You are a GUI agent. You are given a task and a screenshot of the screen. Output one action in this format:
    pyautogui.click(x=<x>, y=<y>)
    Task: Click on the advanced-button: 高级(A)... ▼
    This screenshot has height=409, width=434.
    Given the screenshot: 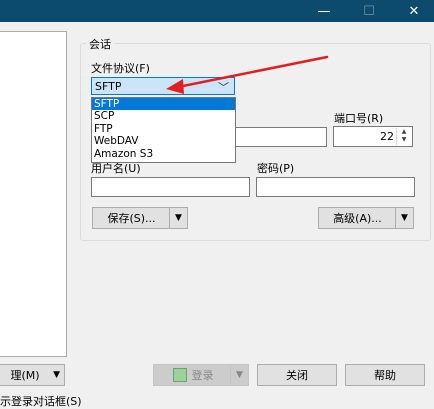 What is the action you would take?
    pyautogui.click(x=366, y=218)
    